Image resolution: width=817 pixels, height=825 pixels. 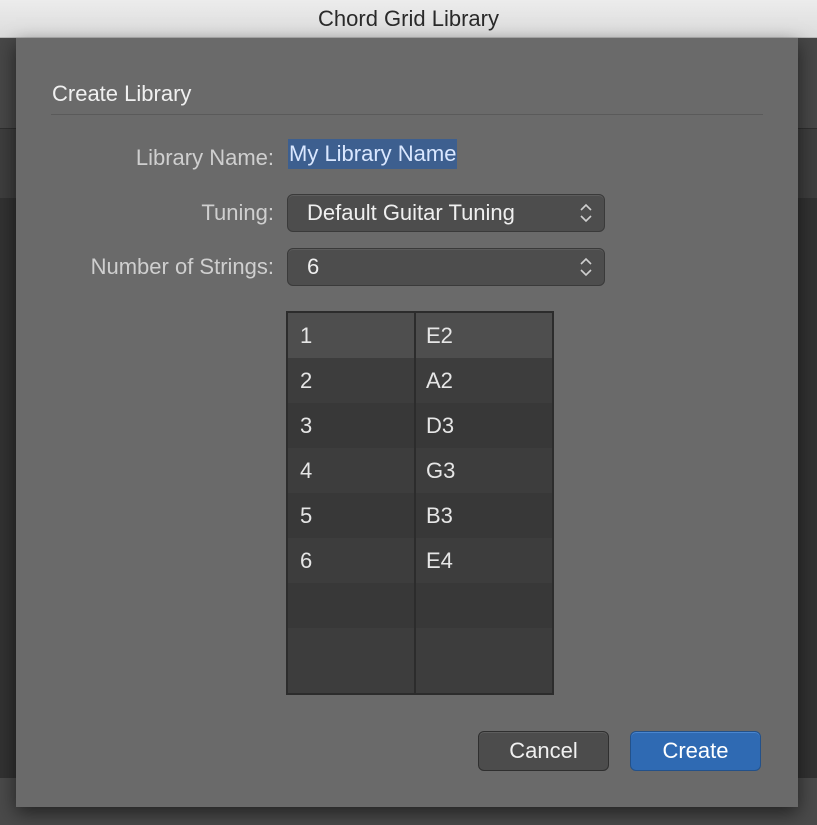 I want to click on string-number: 6, so click(x=306, y=560).